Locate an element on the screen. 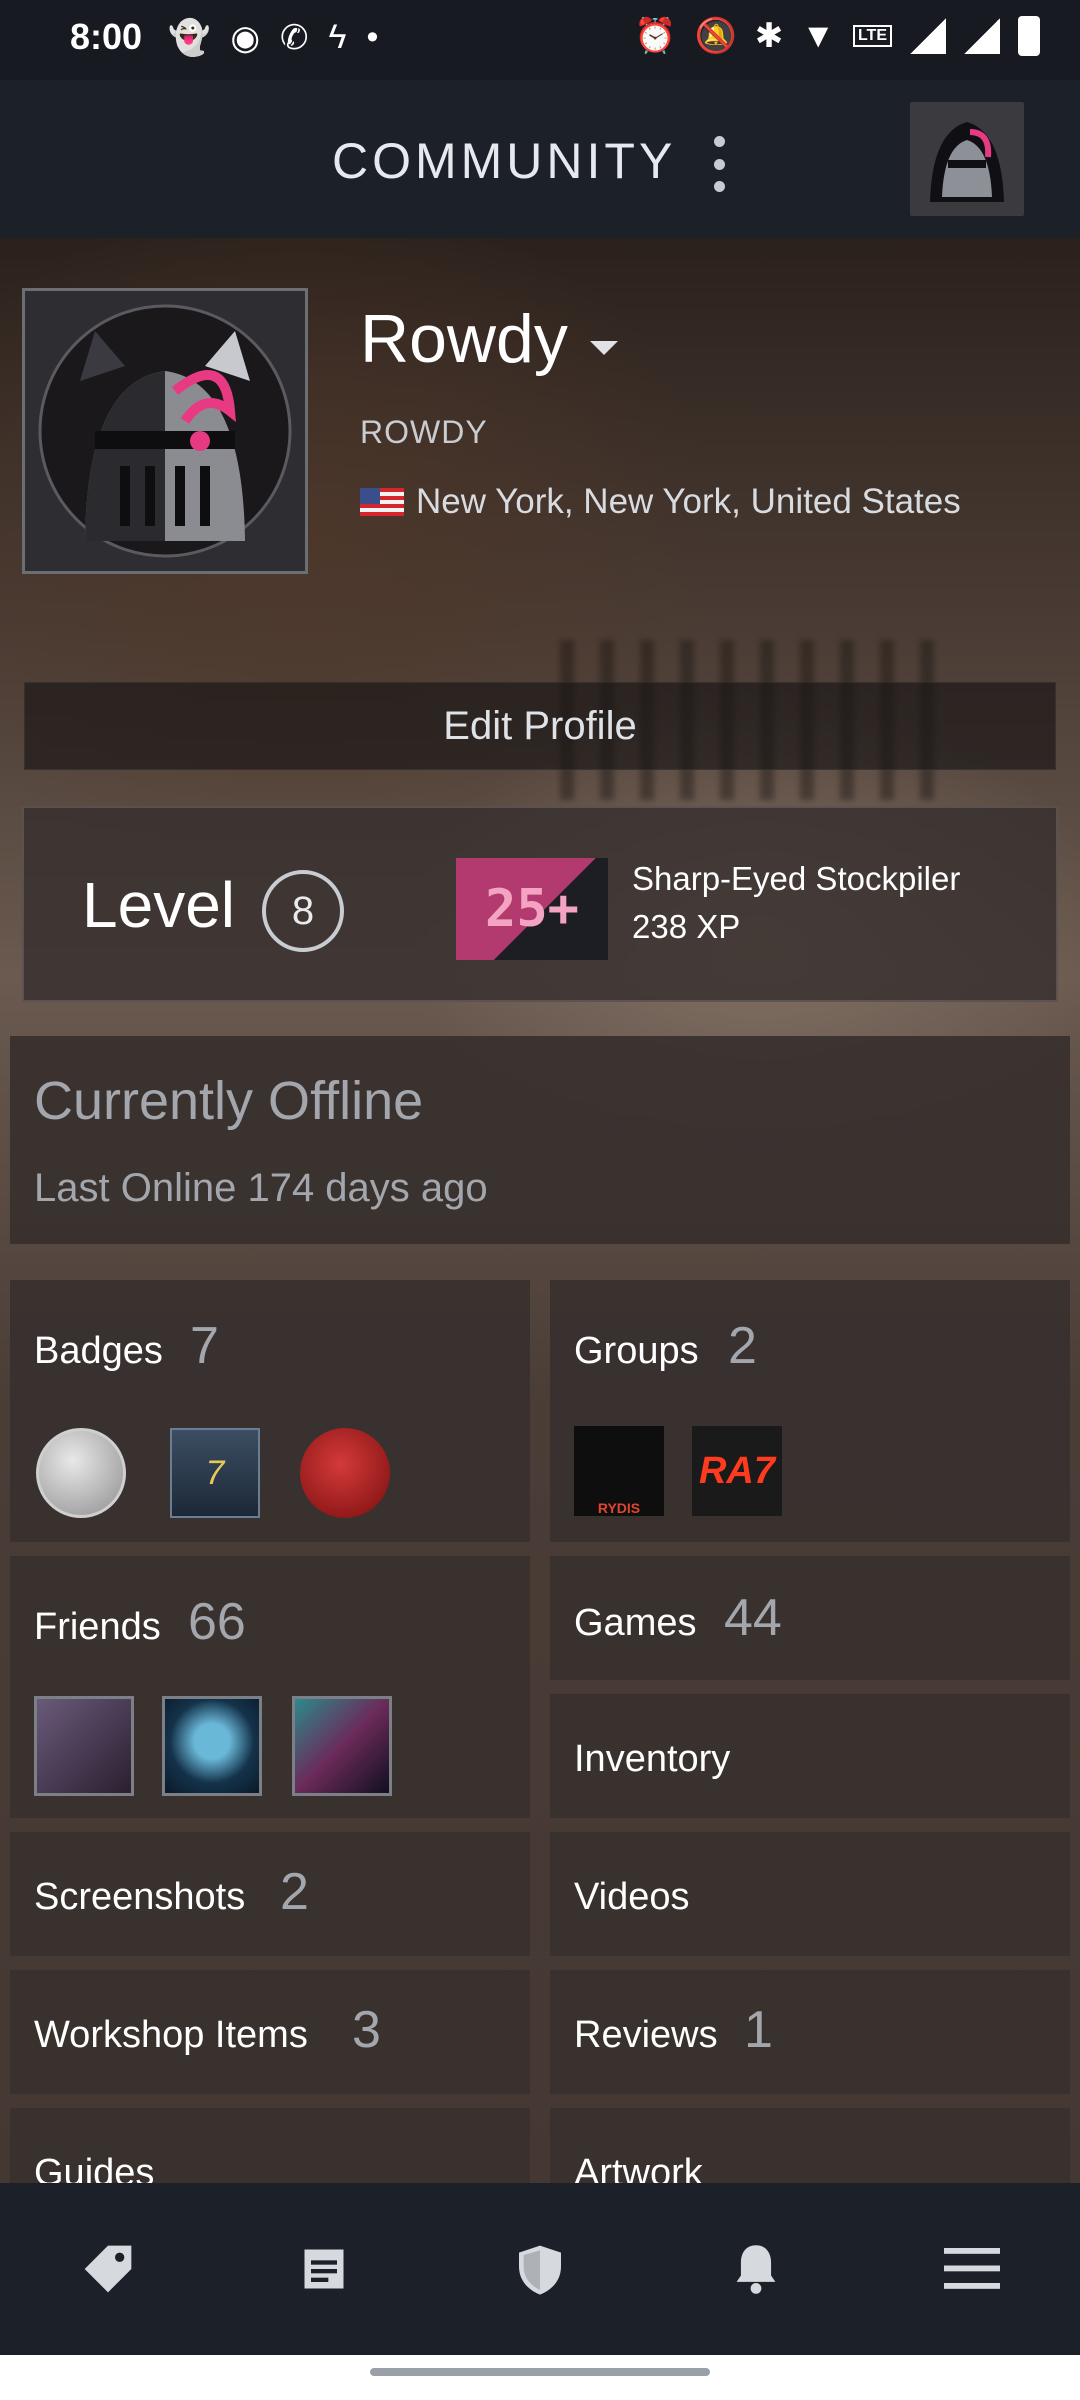 The image size is (1080, 2400). videos-tile: Videos is located at coordinates (810, 1894).